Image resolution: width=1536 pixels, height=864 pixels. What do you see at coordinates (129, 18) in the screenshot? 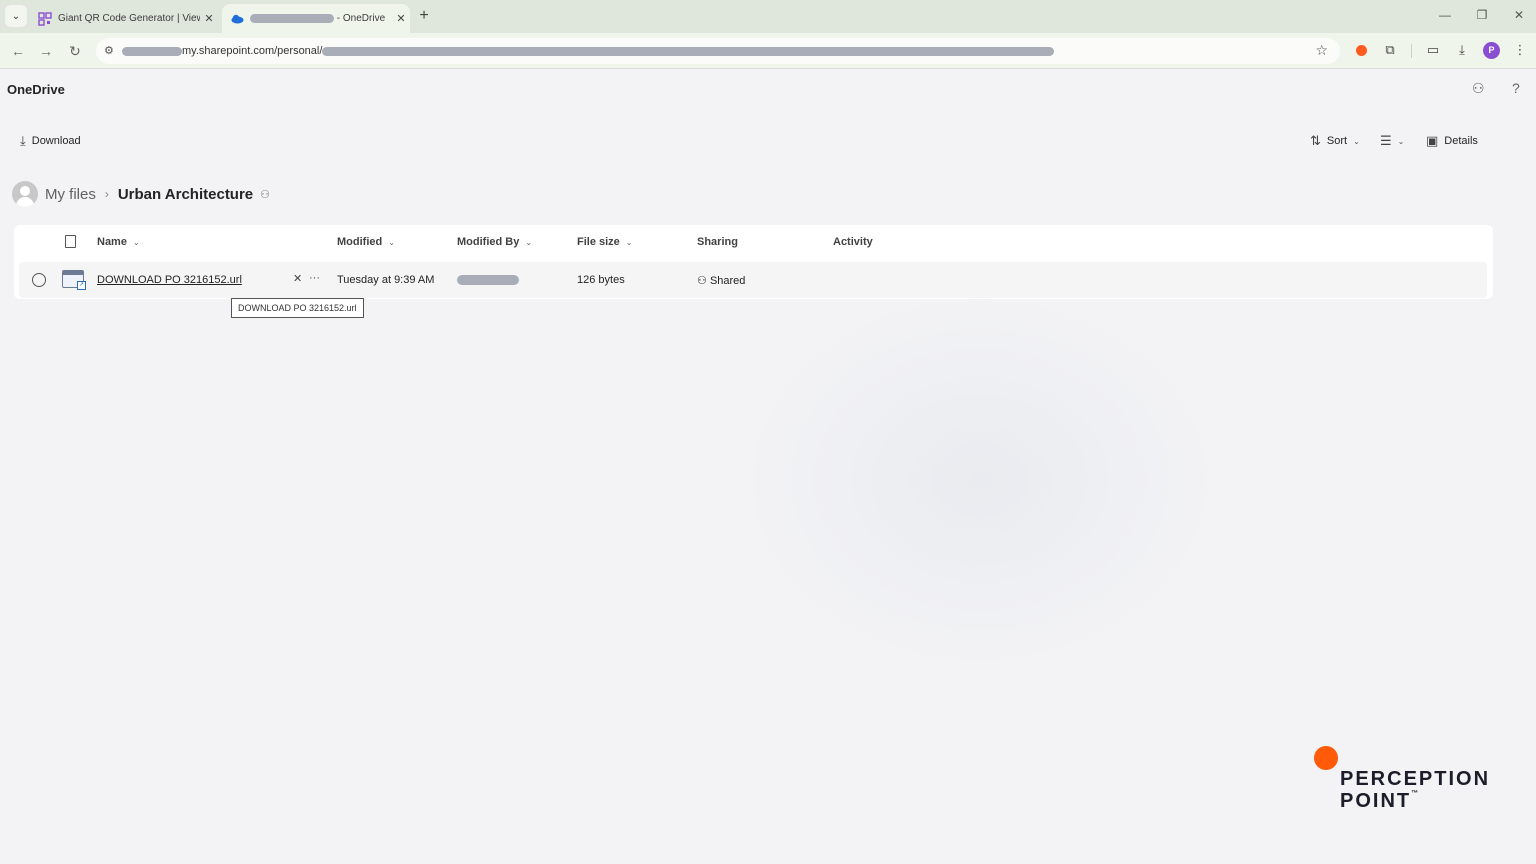
I see `tab-title: Giant QR Code Generator | View` at bounding box center [129, 18].